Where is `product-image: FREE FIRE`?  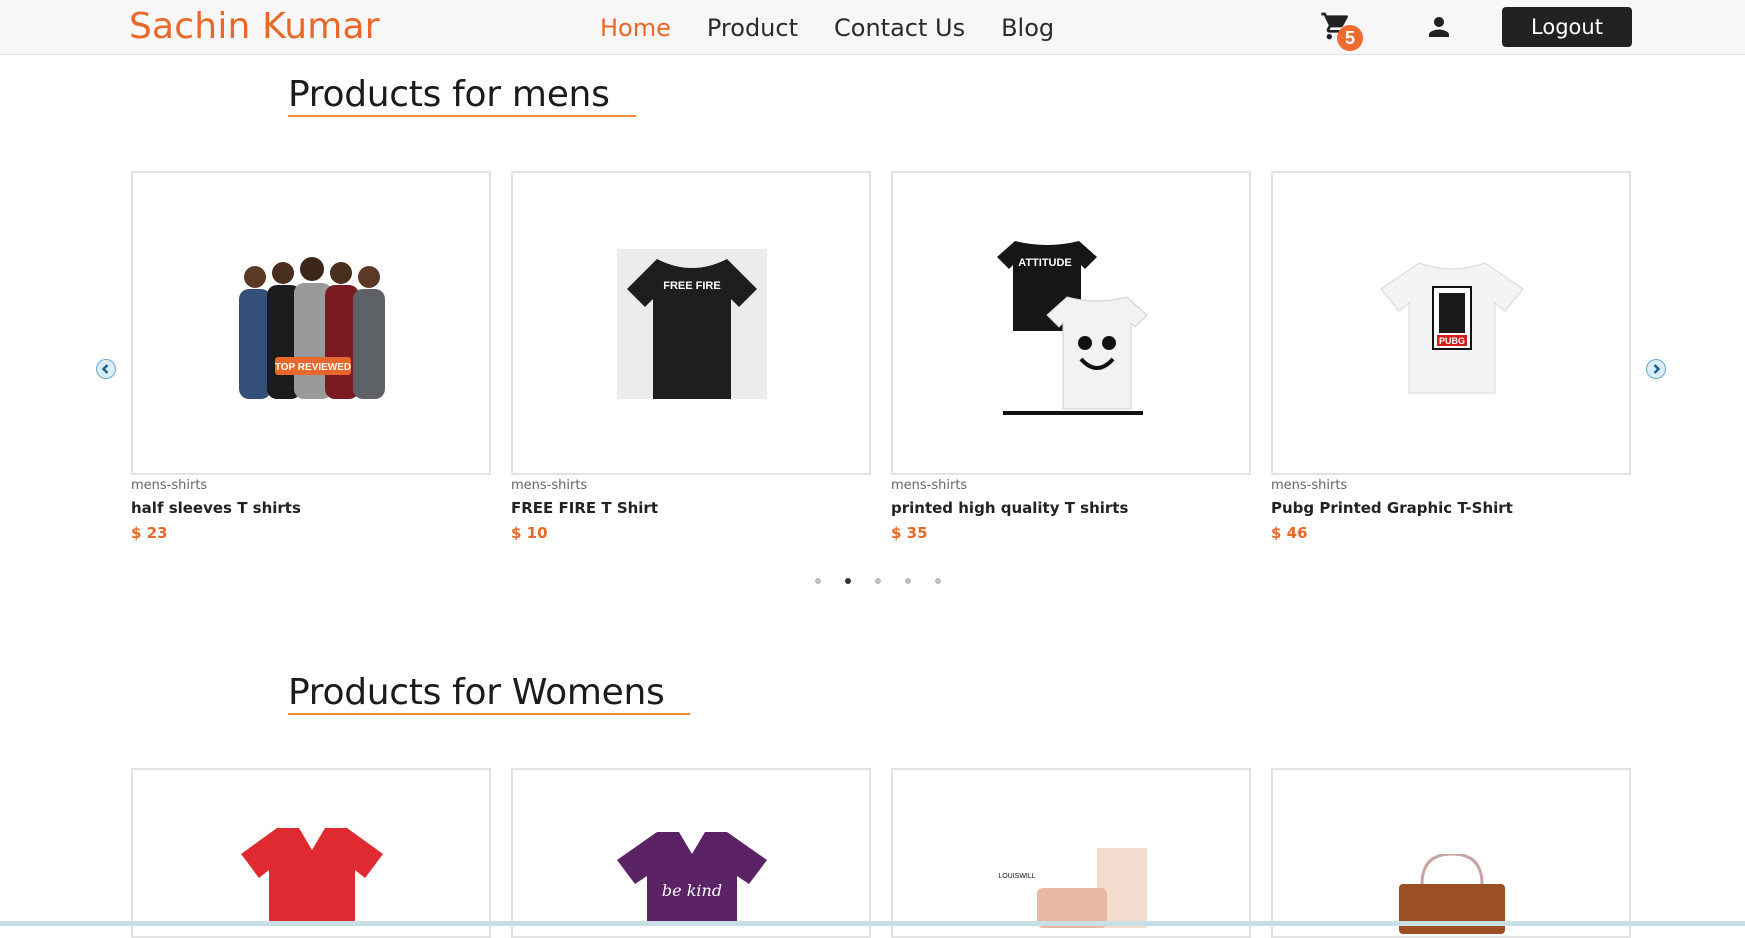 product-image: FREE FIRE is located at coordinates (692, 324).